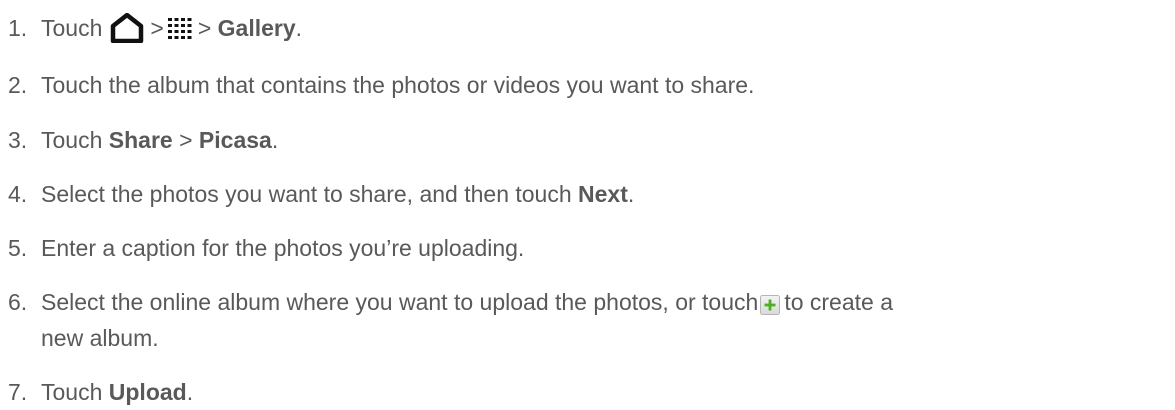 Image resolution: width=1175 pixels, height=410 pixels. I want to click on step-text: Touch > > Gallery., so click(171, 28).